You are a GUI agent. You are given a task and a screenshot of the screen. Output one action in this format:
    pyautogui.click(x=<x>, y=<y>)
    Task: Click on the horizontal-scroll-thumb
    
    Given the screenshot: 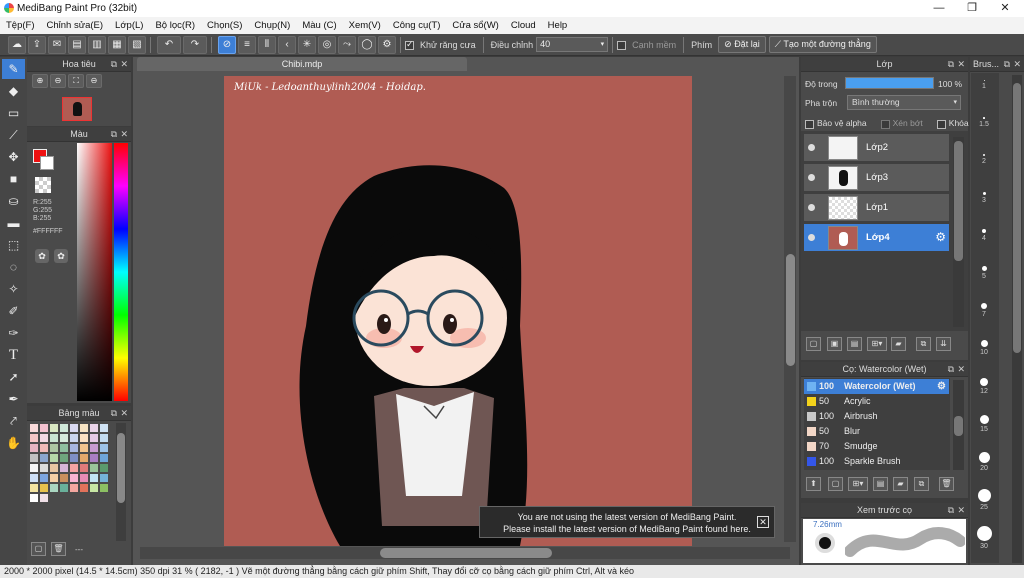 What is the action you would take?
    pyautogui.click(x=466, y=553)
    